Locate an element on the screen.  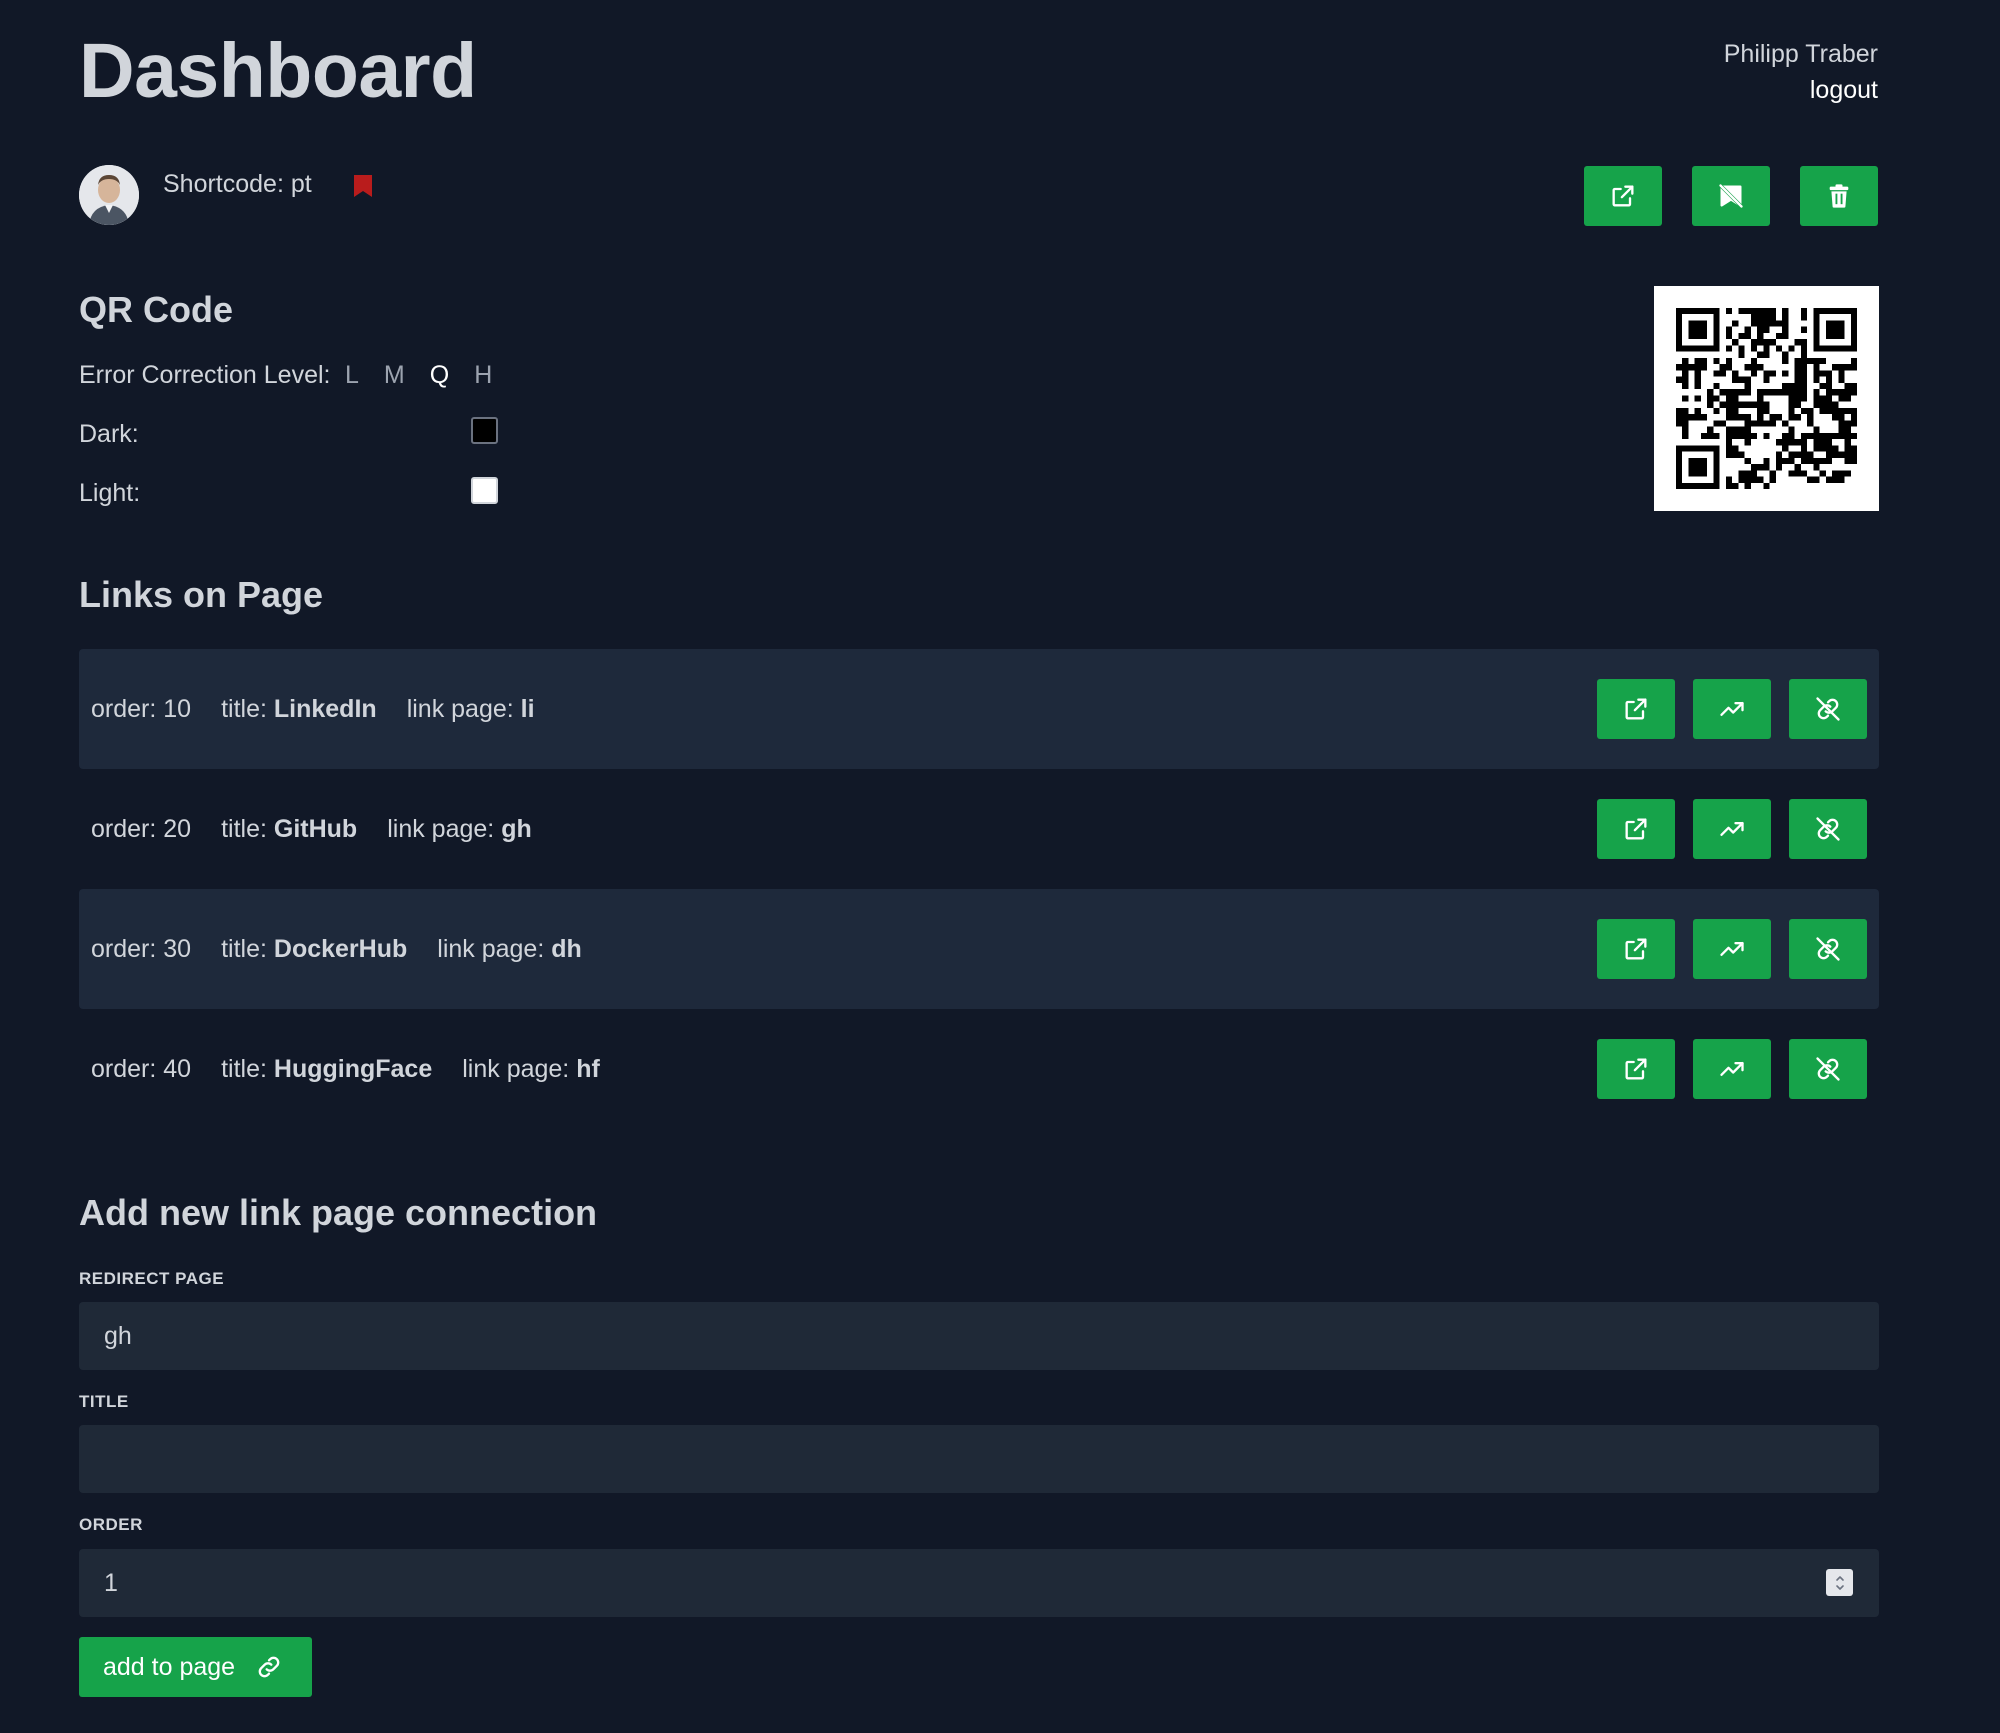
link-icon is located at coordinates (269, 1667).